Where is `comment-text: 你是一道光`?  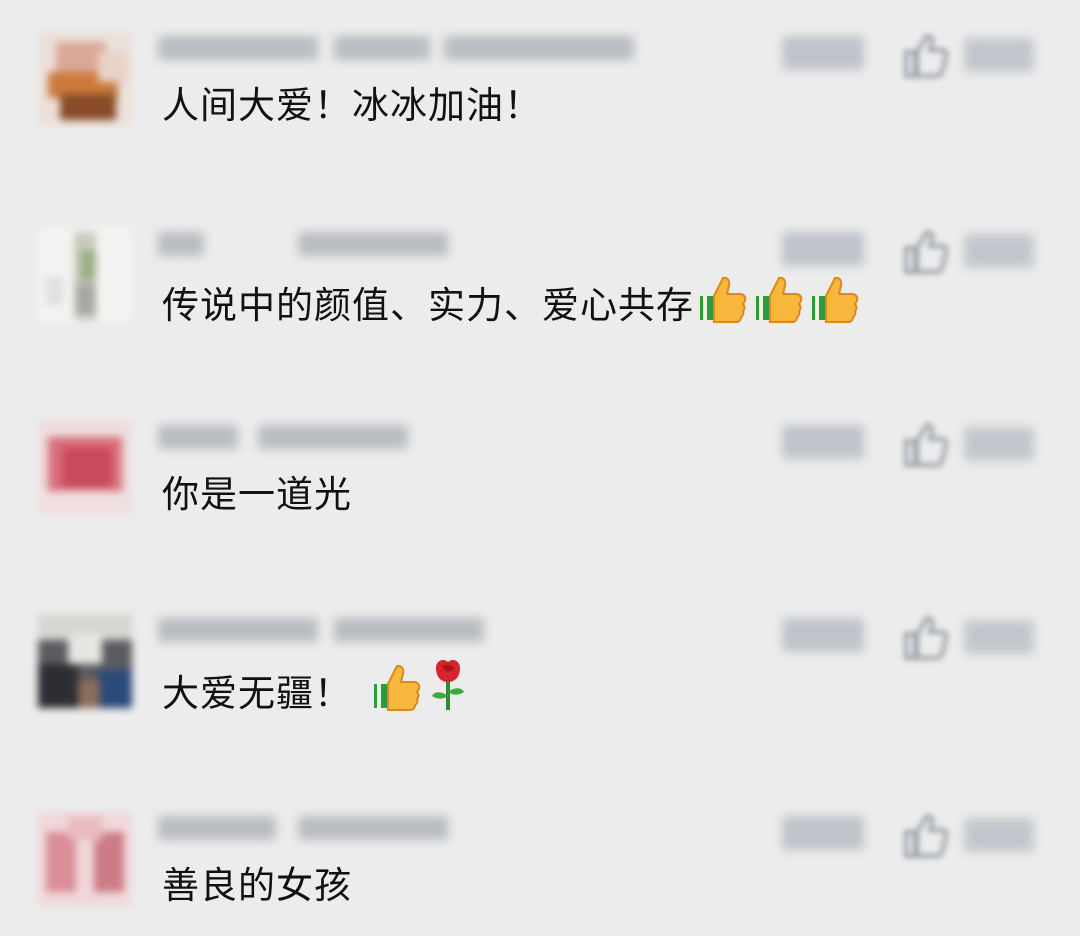 comment-text: 你是一道光 is located at coordinates (257, 494).